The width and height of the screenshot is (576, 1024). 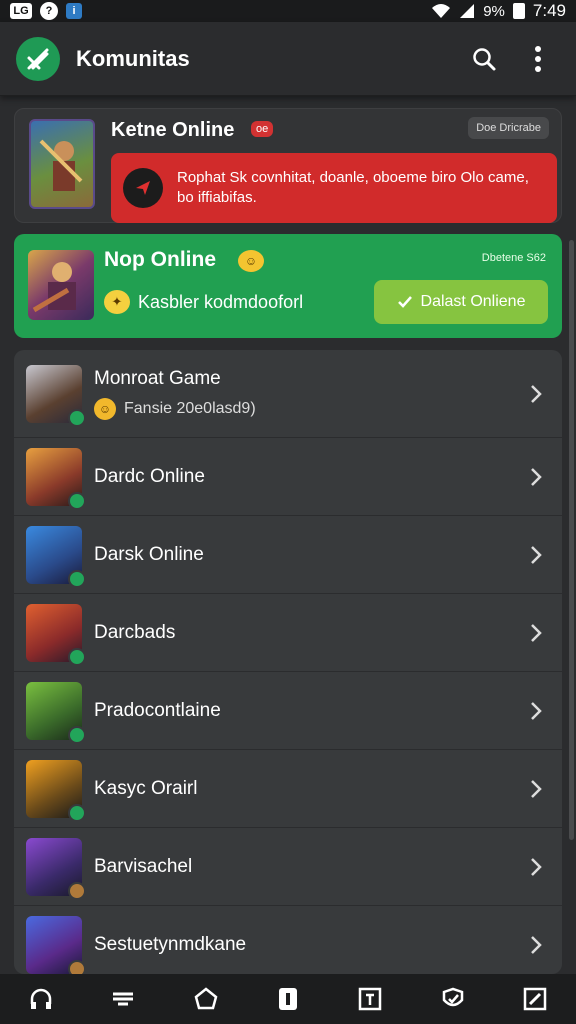 I want to click on scrollbar, so click(x=571, y=540).